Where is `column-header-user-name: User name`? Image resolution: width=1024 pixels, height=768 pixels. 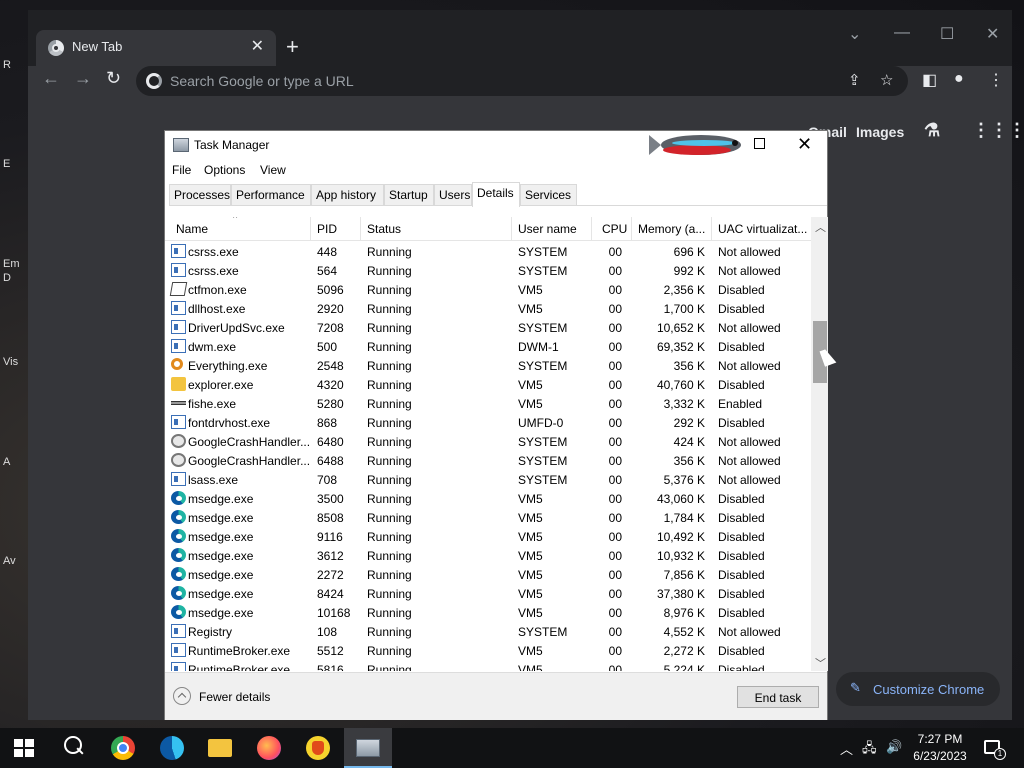
column-header-user-name: User name is located at coordinates (552, 229).